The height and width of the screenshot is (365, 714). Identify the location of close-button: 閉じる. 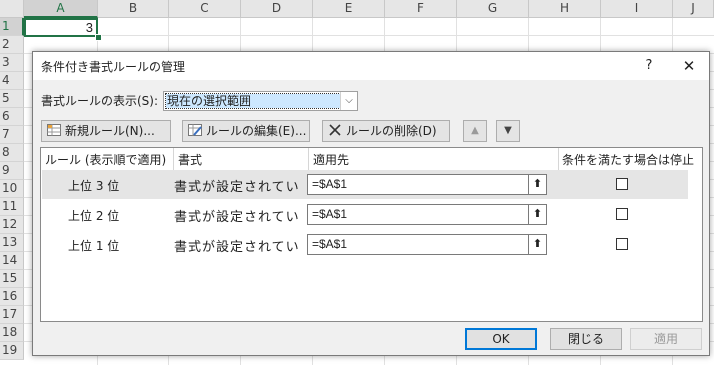
(586, 339).